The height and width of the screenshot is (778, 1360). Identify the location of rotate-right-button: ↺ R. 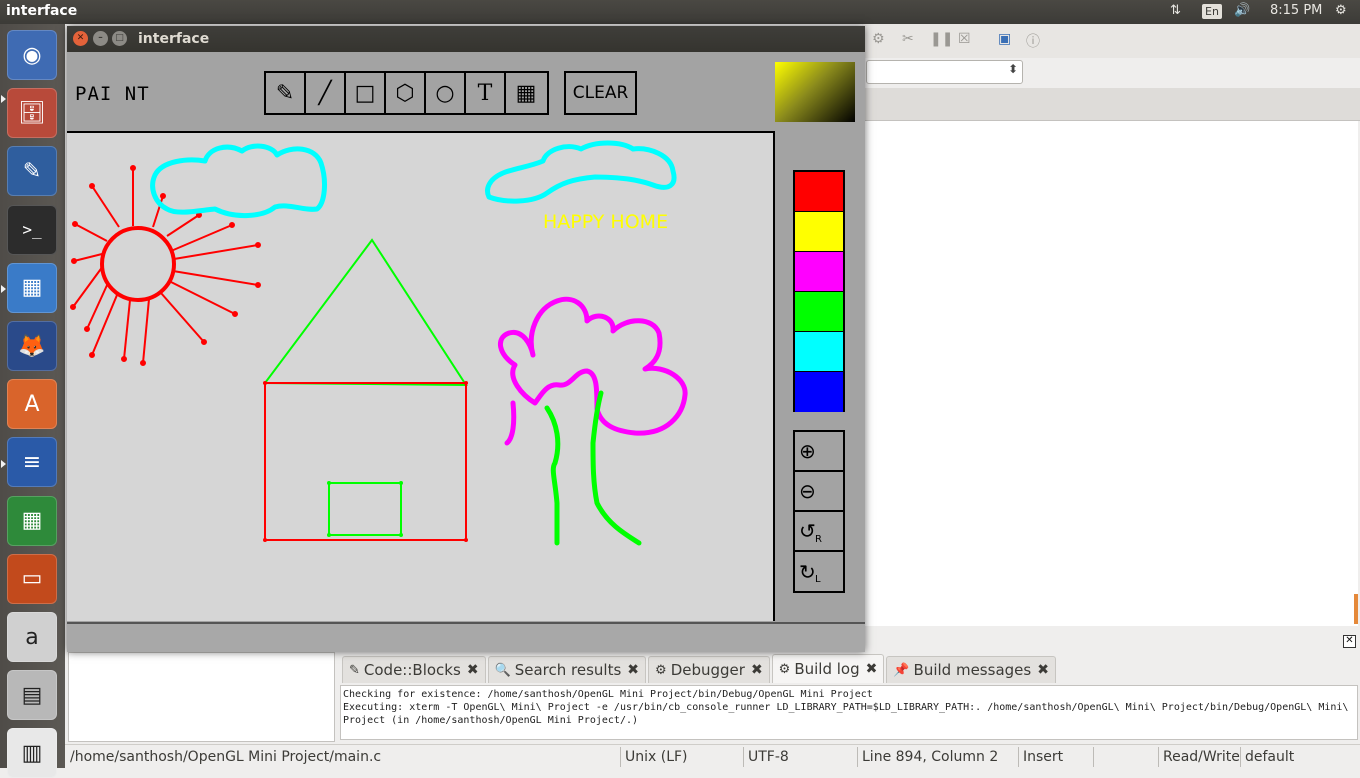
(819, 532).